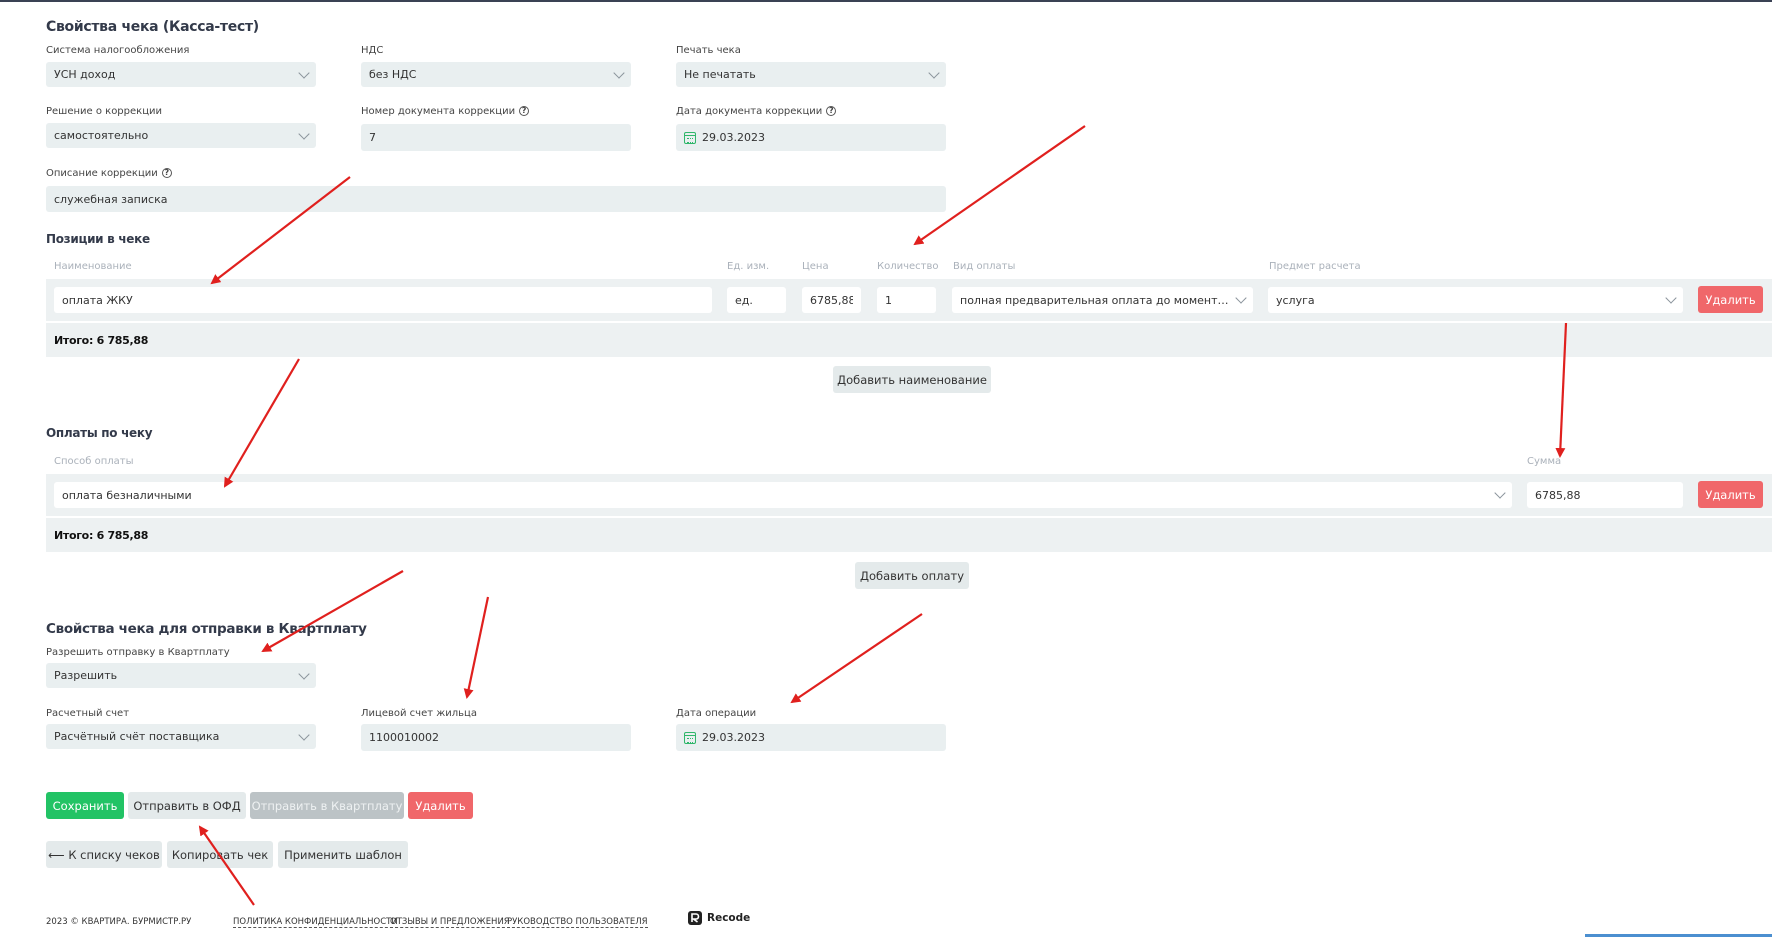 Image resolution: width=1772 pixels, height=937 pixels. What do you see at coordinates (343, 854) in the screenshot?
I see `apply-template-button: Применить шаблон` at bounding box center [343, 854].